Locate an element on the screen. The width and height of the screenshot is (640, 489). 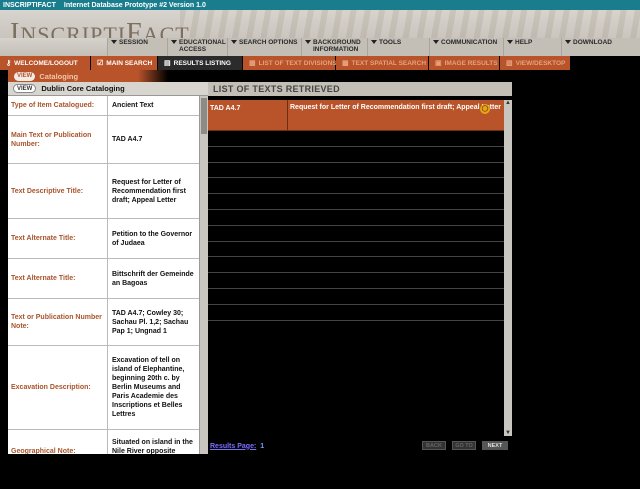
field-row: Type of Item Catalogued: Ancient Text is located at coordinates (103, 106).